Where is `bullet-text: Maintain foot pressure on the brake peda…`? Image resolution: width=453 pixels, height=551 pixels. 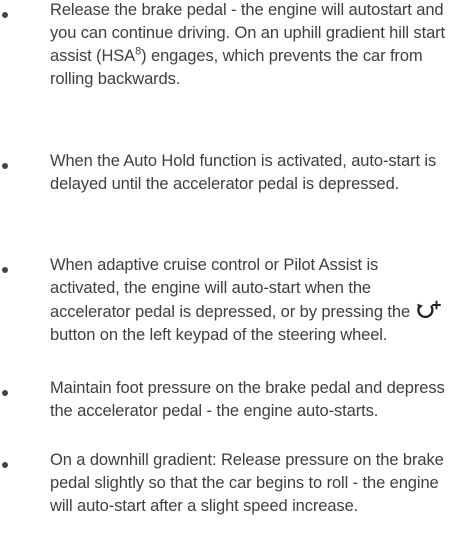 bullet-text: Maintain foot pressure on the brake peda… is located at coordinates (247, 399).